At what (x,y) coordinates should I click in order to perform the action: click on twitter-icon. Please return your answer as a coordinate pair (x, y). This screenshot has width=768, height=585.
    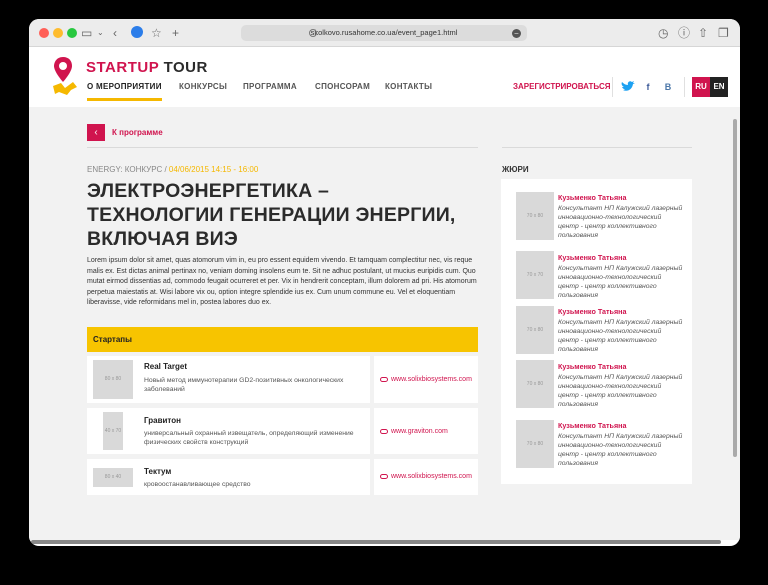
    Looking at the image, I should click on (628, 87).